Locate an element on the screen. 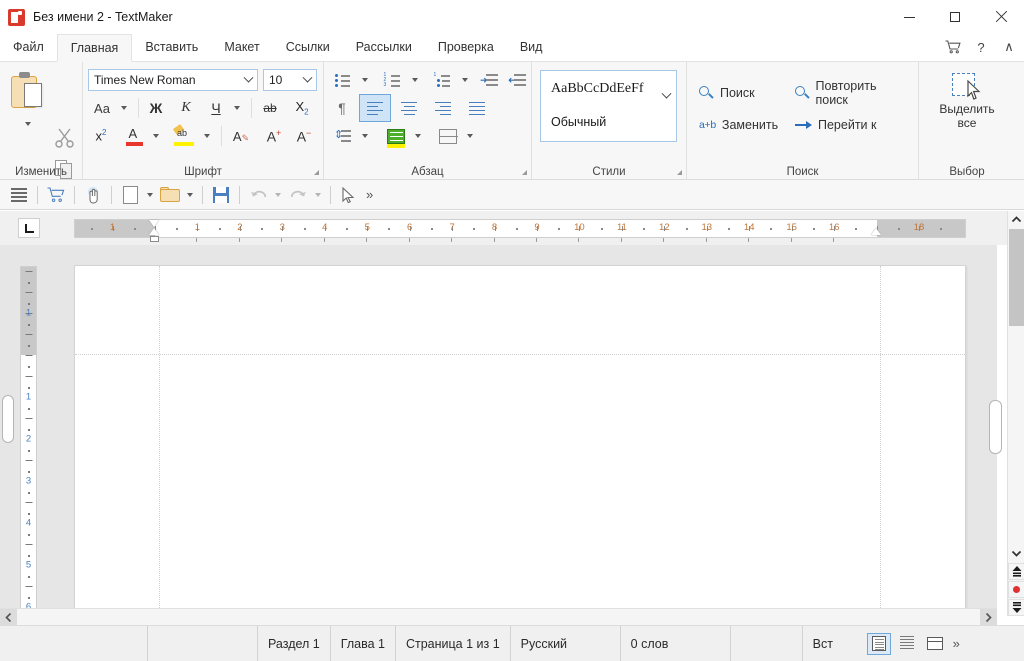 The height and width of the screenshot is (661, 1024). multilevel-list-button: 1 is located at coordinates (443, 80).